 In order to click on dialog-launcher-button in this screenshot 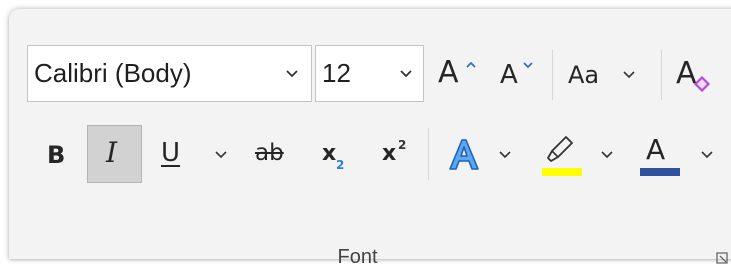, I will do `click(722, 258)`.